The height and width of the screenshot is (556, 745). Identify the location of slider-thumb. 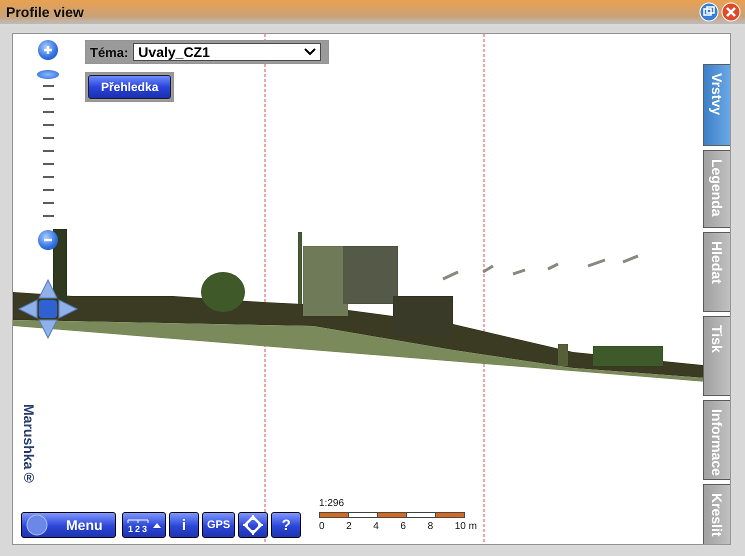
(48, 74).